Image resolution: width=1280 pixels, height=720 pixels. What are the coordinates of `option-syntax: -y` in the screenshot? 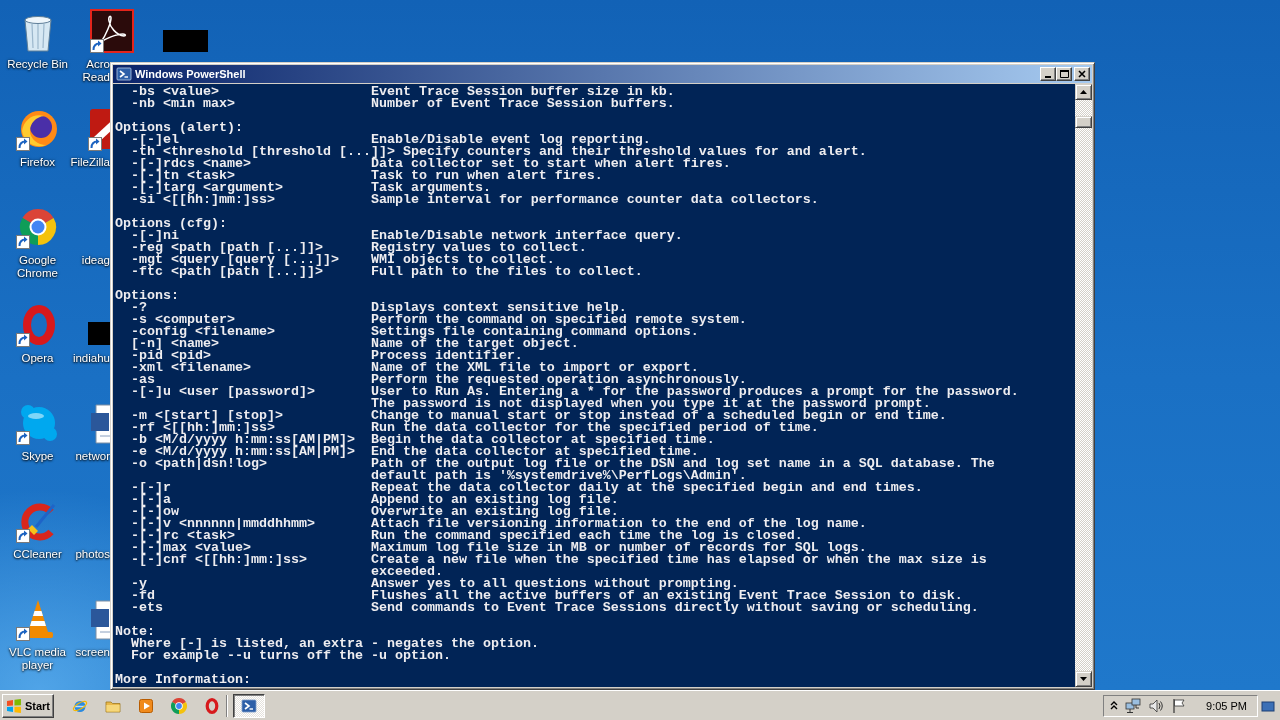 It's located at (139, 583).